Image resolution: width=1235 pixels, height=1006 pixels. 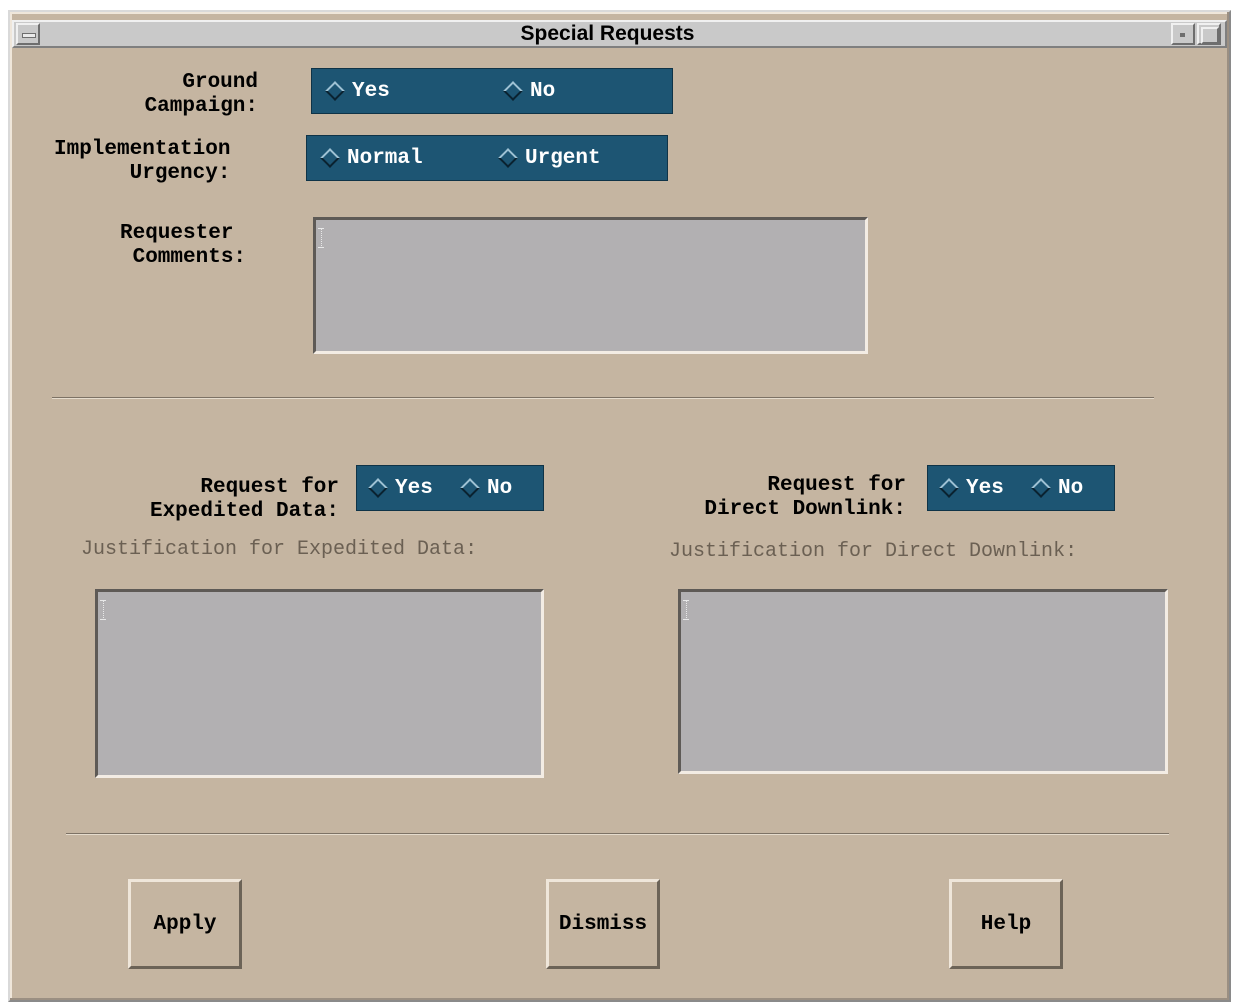 What do you see at coordinates (607, 33) in the screenshot?
I see `window-title: Special Requests` at bounding box center [607, 33].